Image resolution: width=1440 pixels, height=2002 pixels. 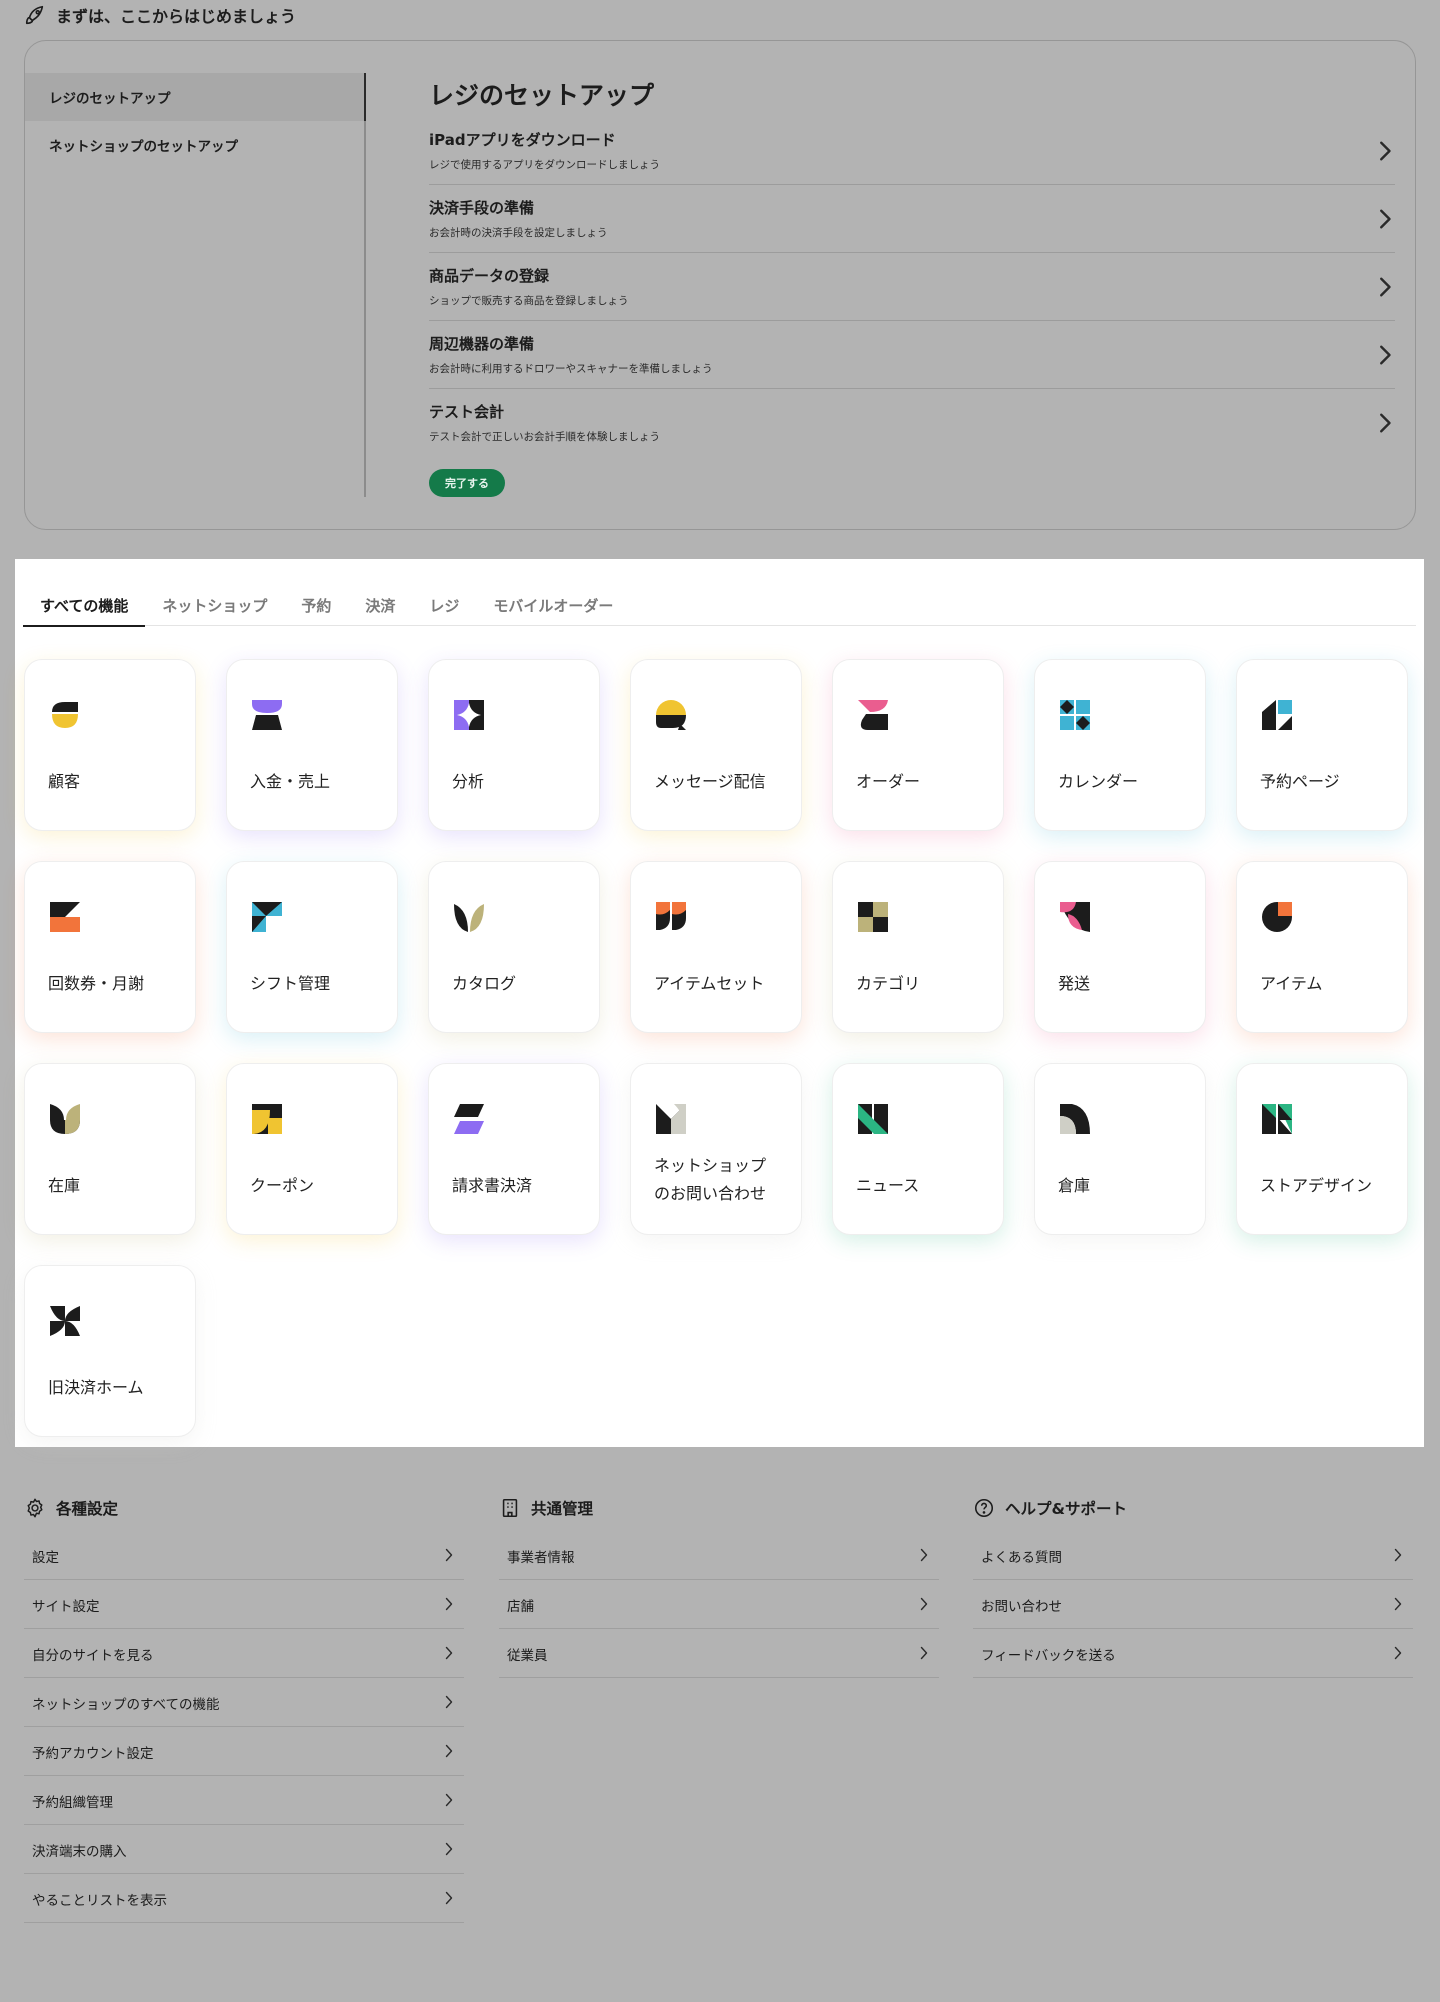 I want to click on footer-link-label: 決済端末の購入, so click(x=79, y=1852).